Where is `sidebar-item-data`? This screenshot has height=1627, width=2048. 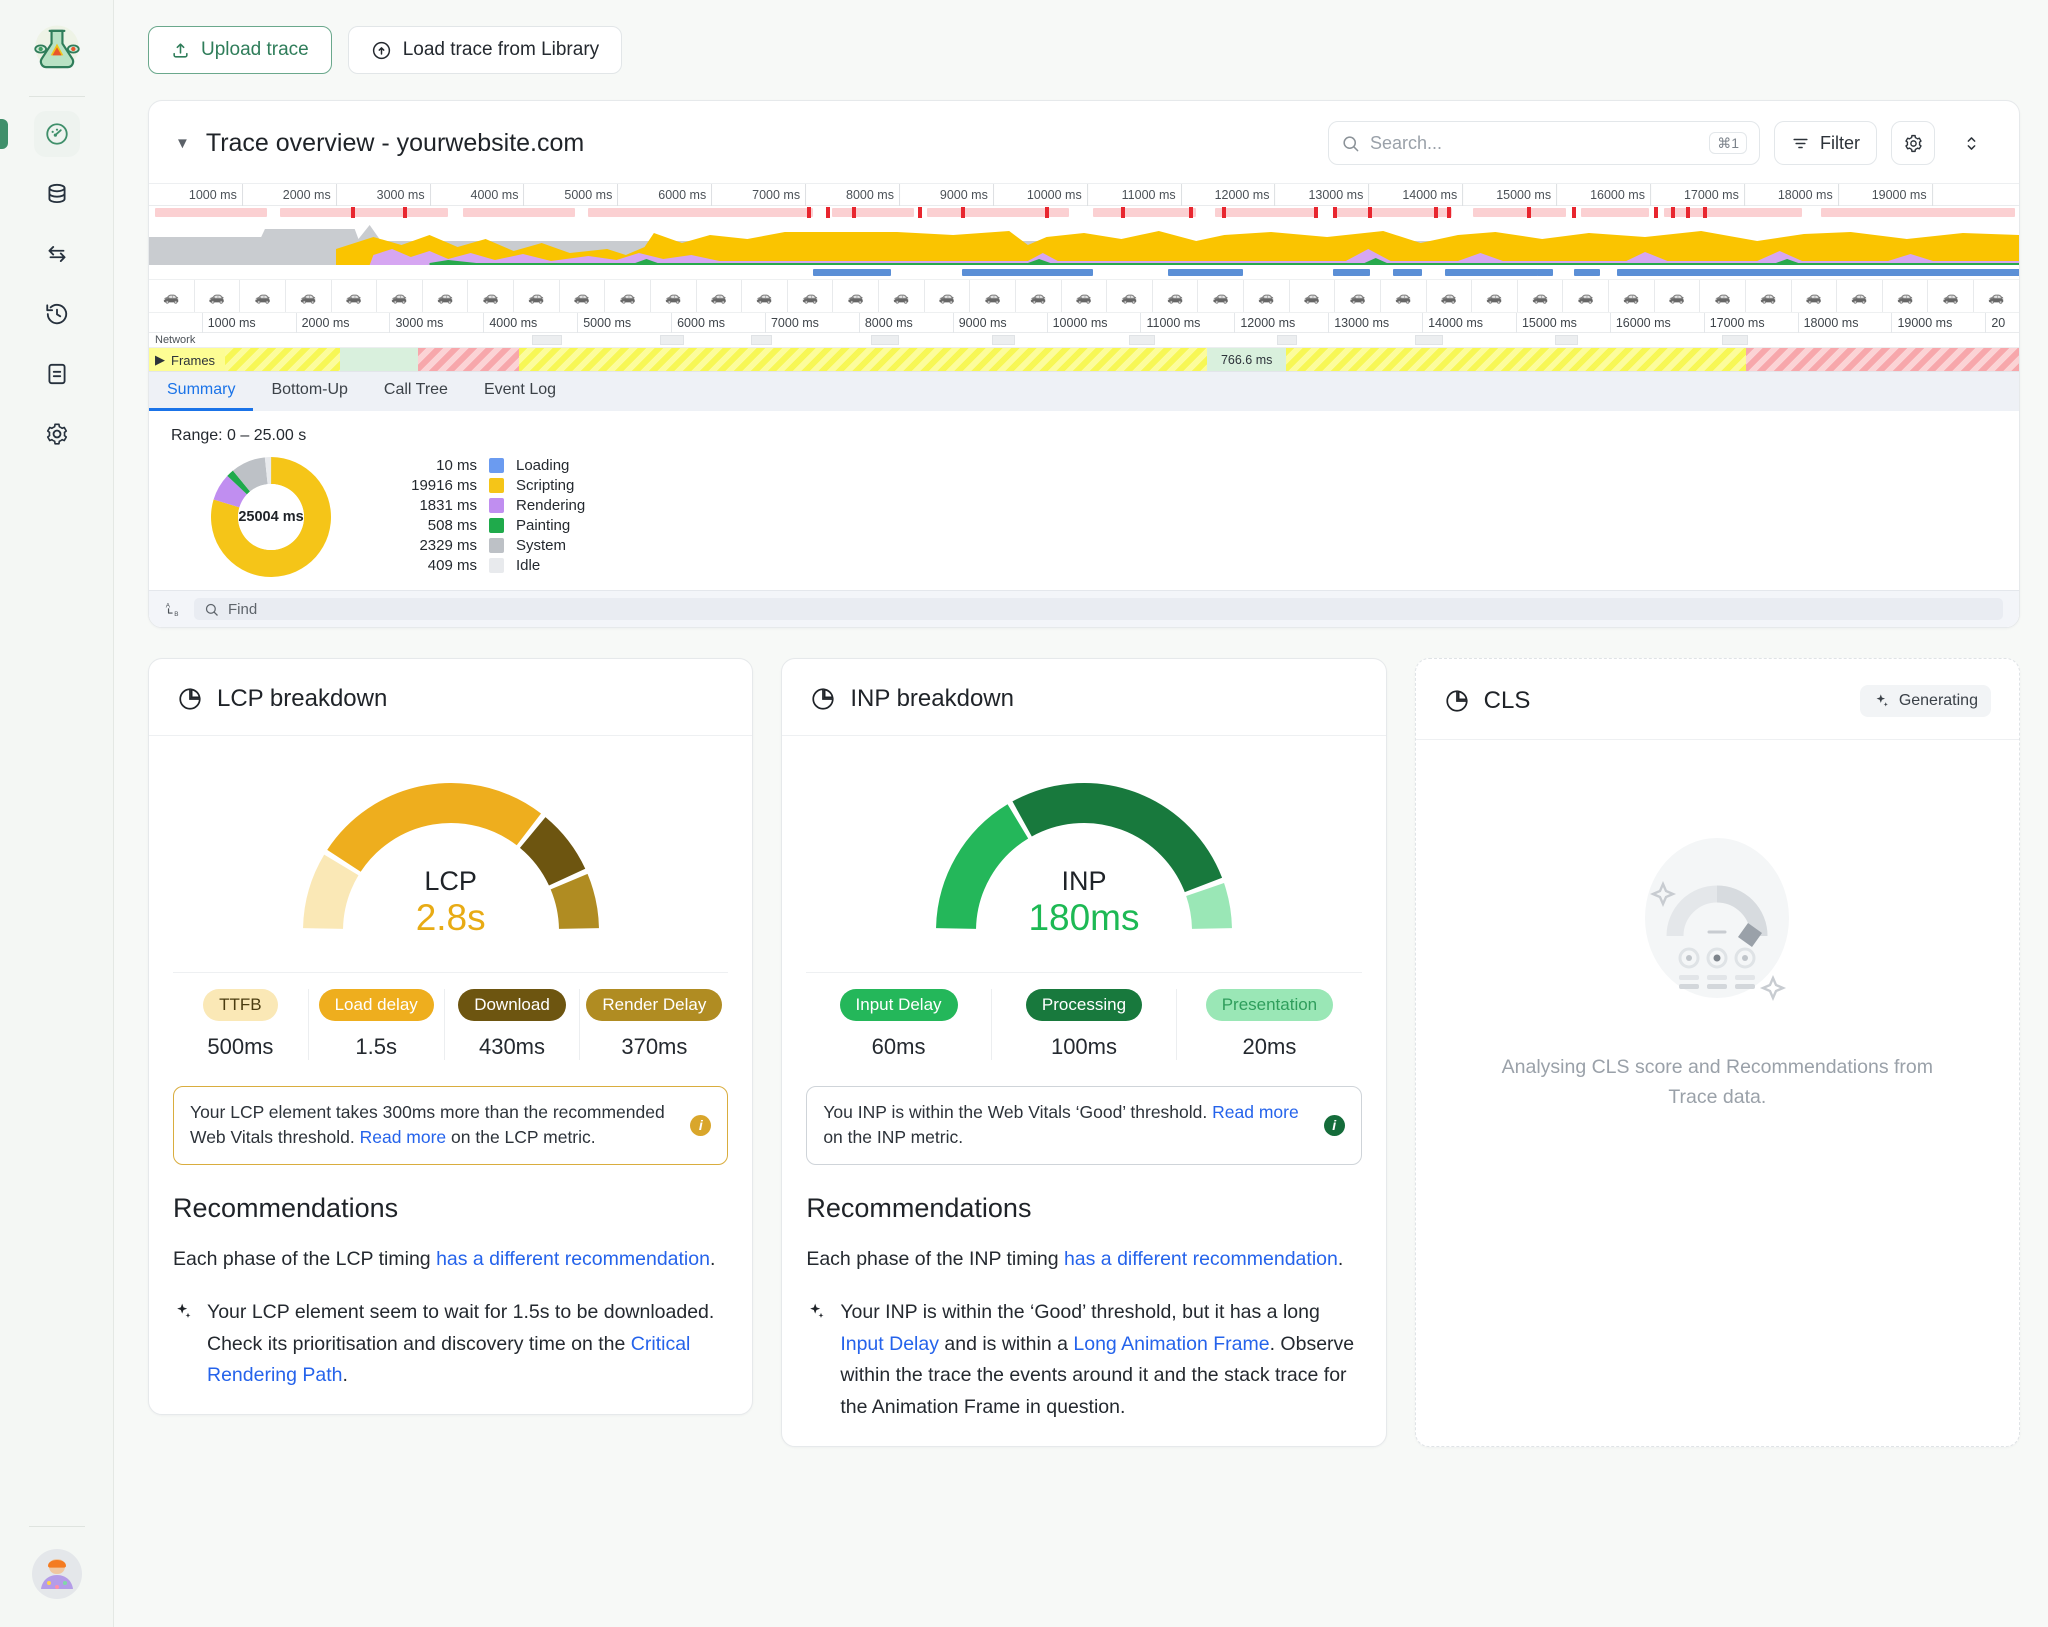
sidebar-item-data is located at coordinates (57, 194).